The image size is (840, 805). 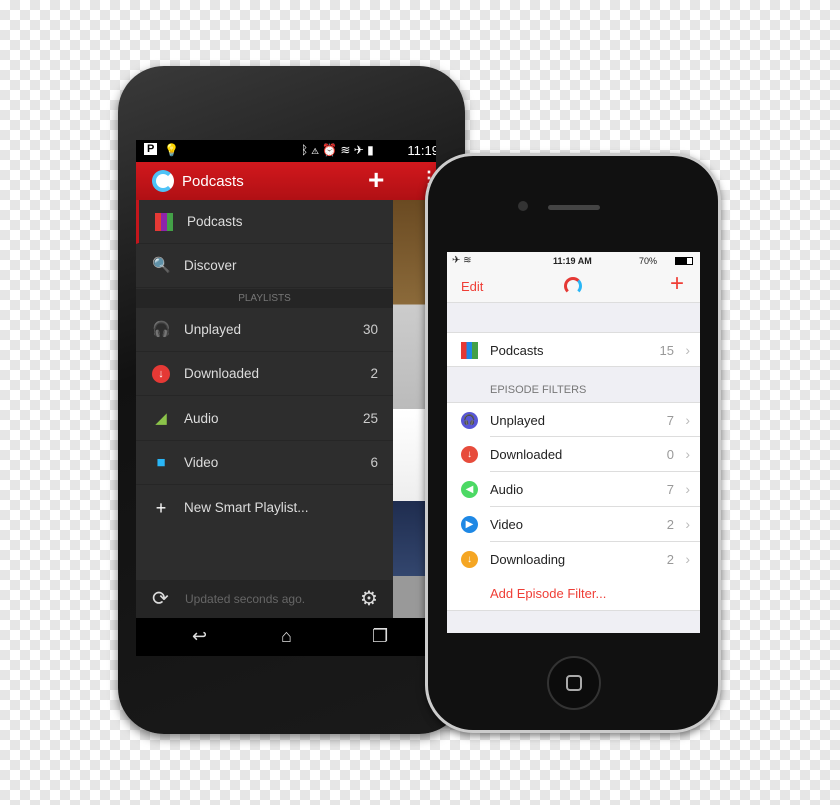 What do you see at coordinates (161, 508) in the screenshot?
I see `plus-icon: +` at bounding box center [161, 508].